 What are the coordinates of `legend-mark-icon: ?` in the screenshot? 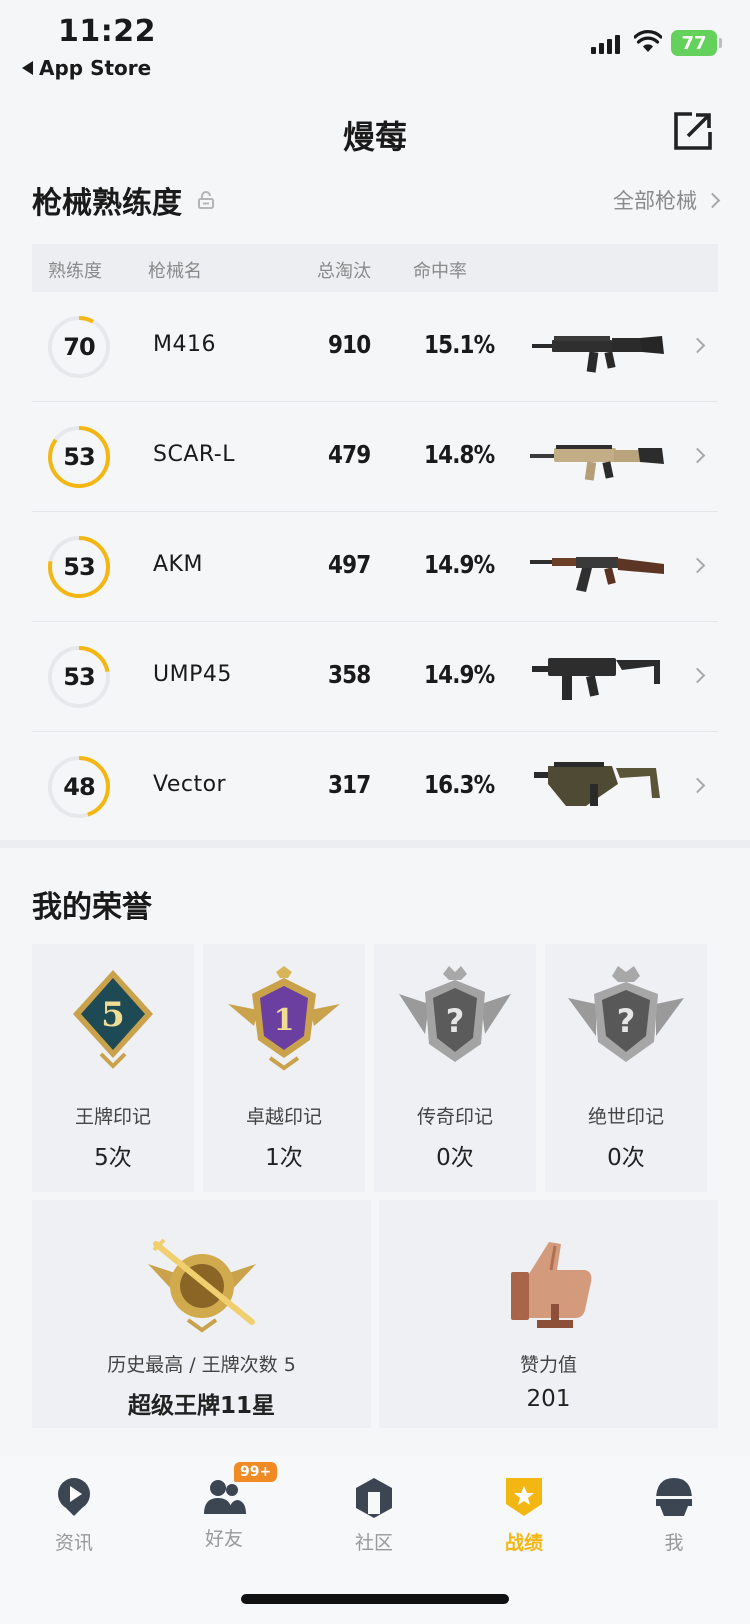 It's located at (455, 1014).